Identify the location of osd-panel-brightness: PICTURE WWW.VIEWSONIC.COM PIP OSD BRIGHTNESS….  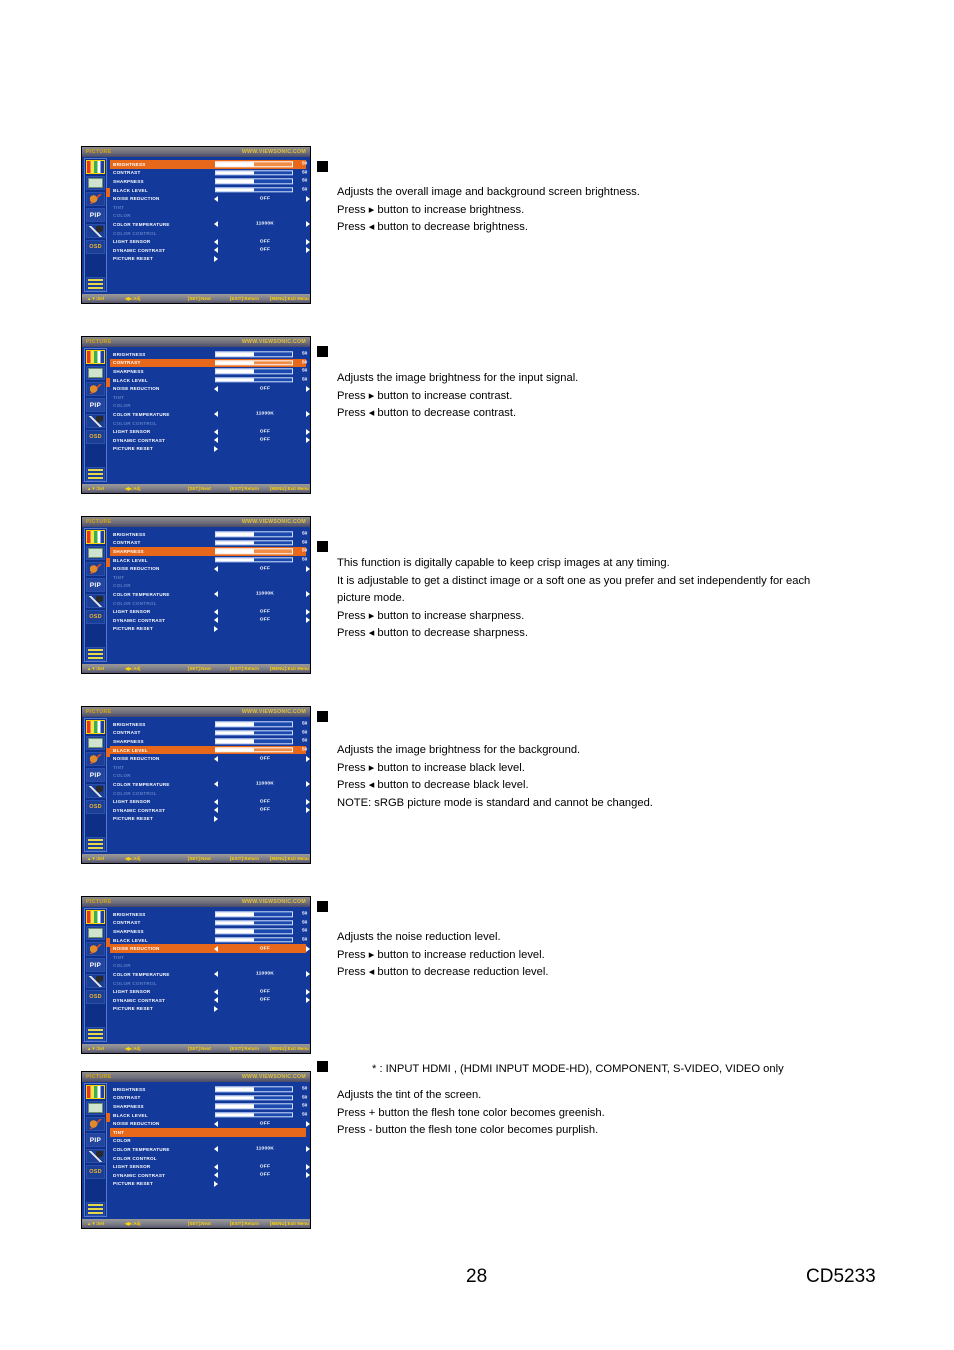
(196, 225).